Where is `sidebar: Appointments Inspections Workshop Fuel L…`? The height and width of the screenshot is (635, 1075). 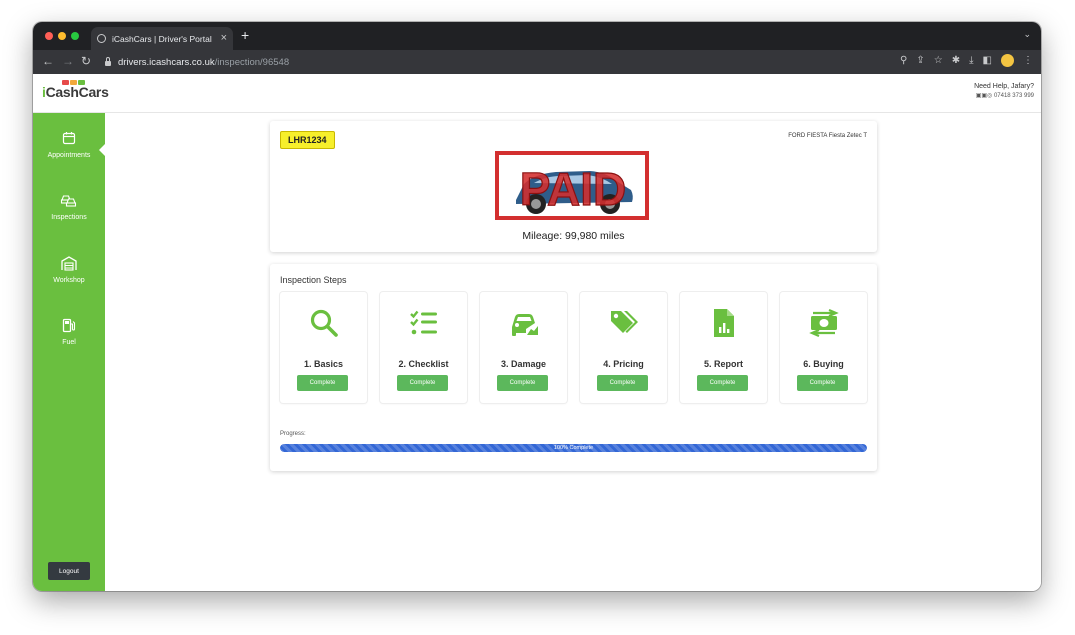 sidebar: Appointments Inspections Workshop Fuel L… is located at coordinates (69, 352).